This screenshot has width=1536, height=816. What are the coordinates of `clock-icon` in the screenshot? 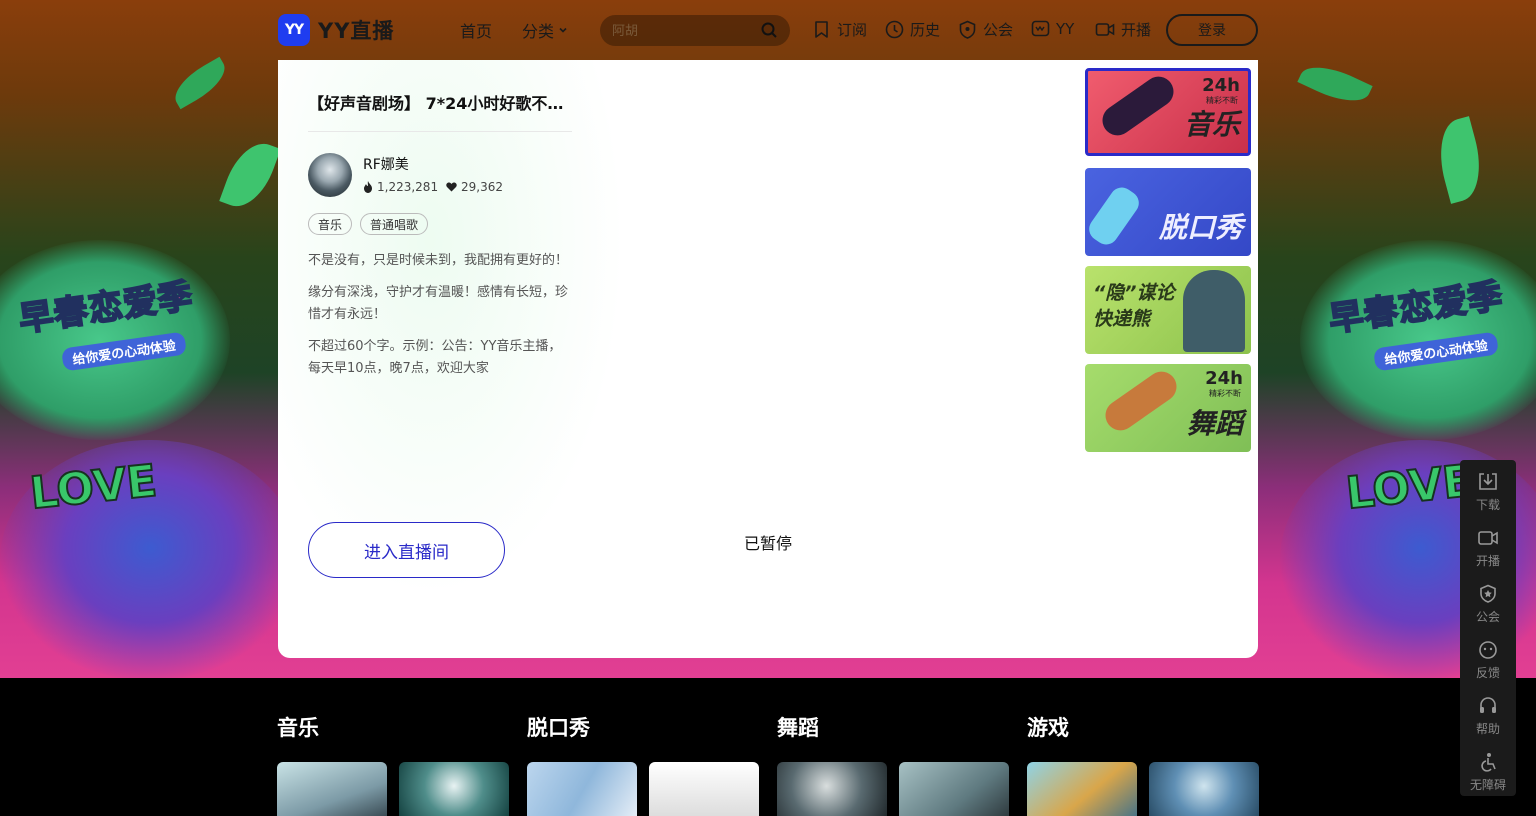 It's located at (894, 29).